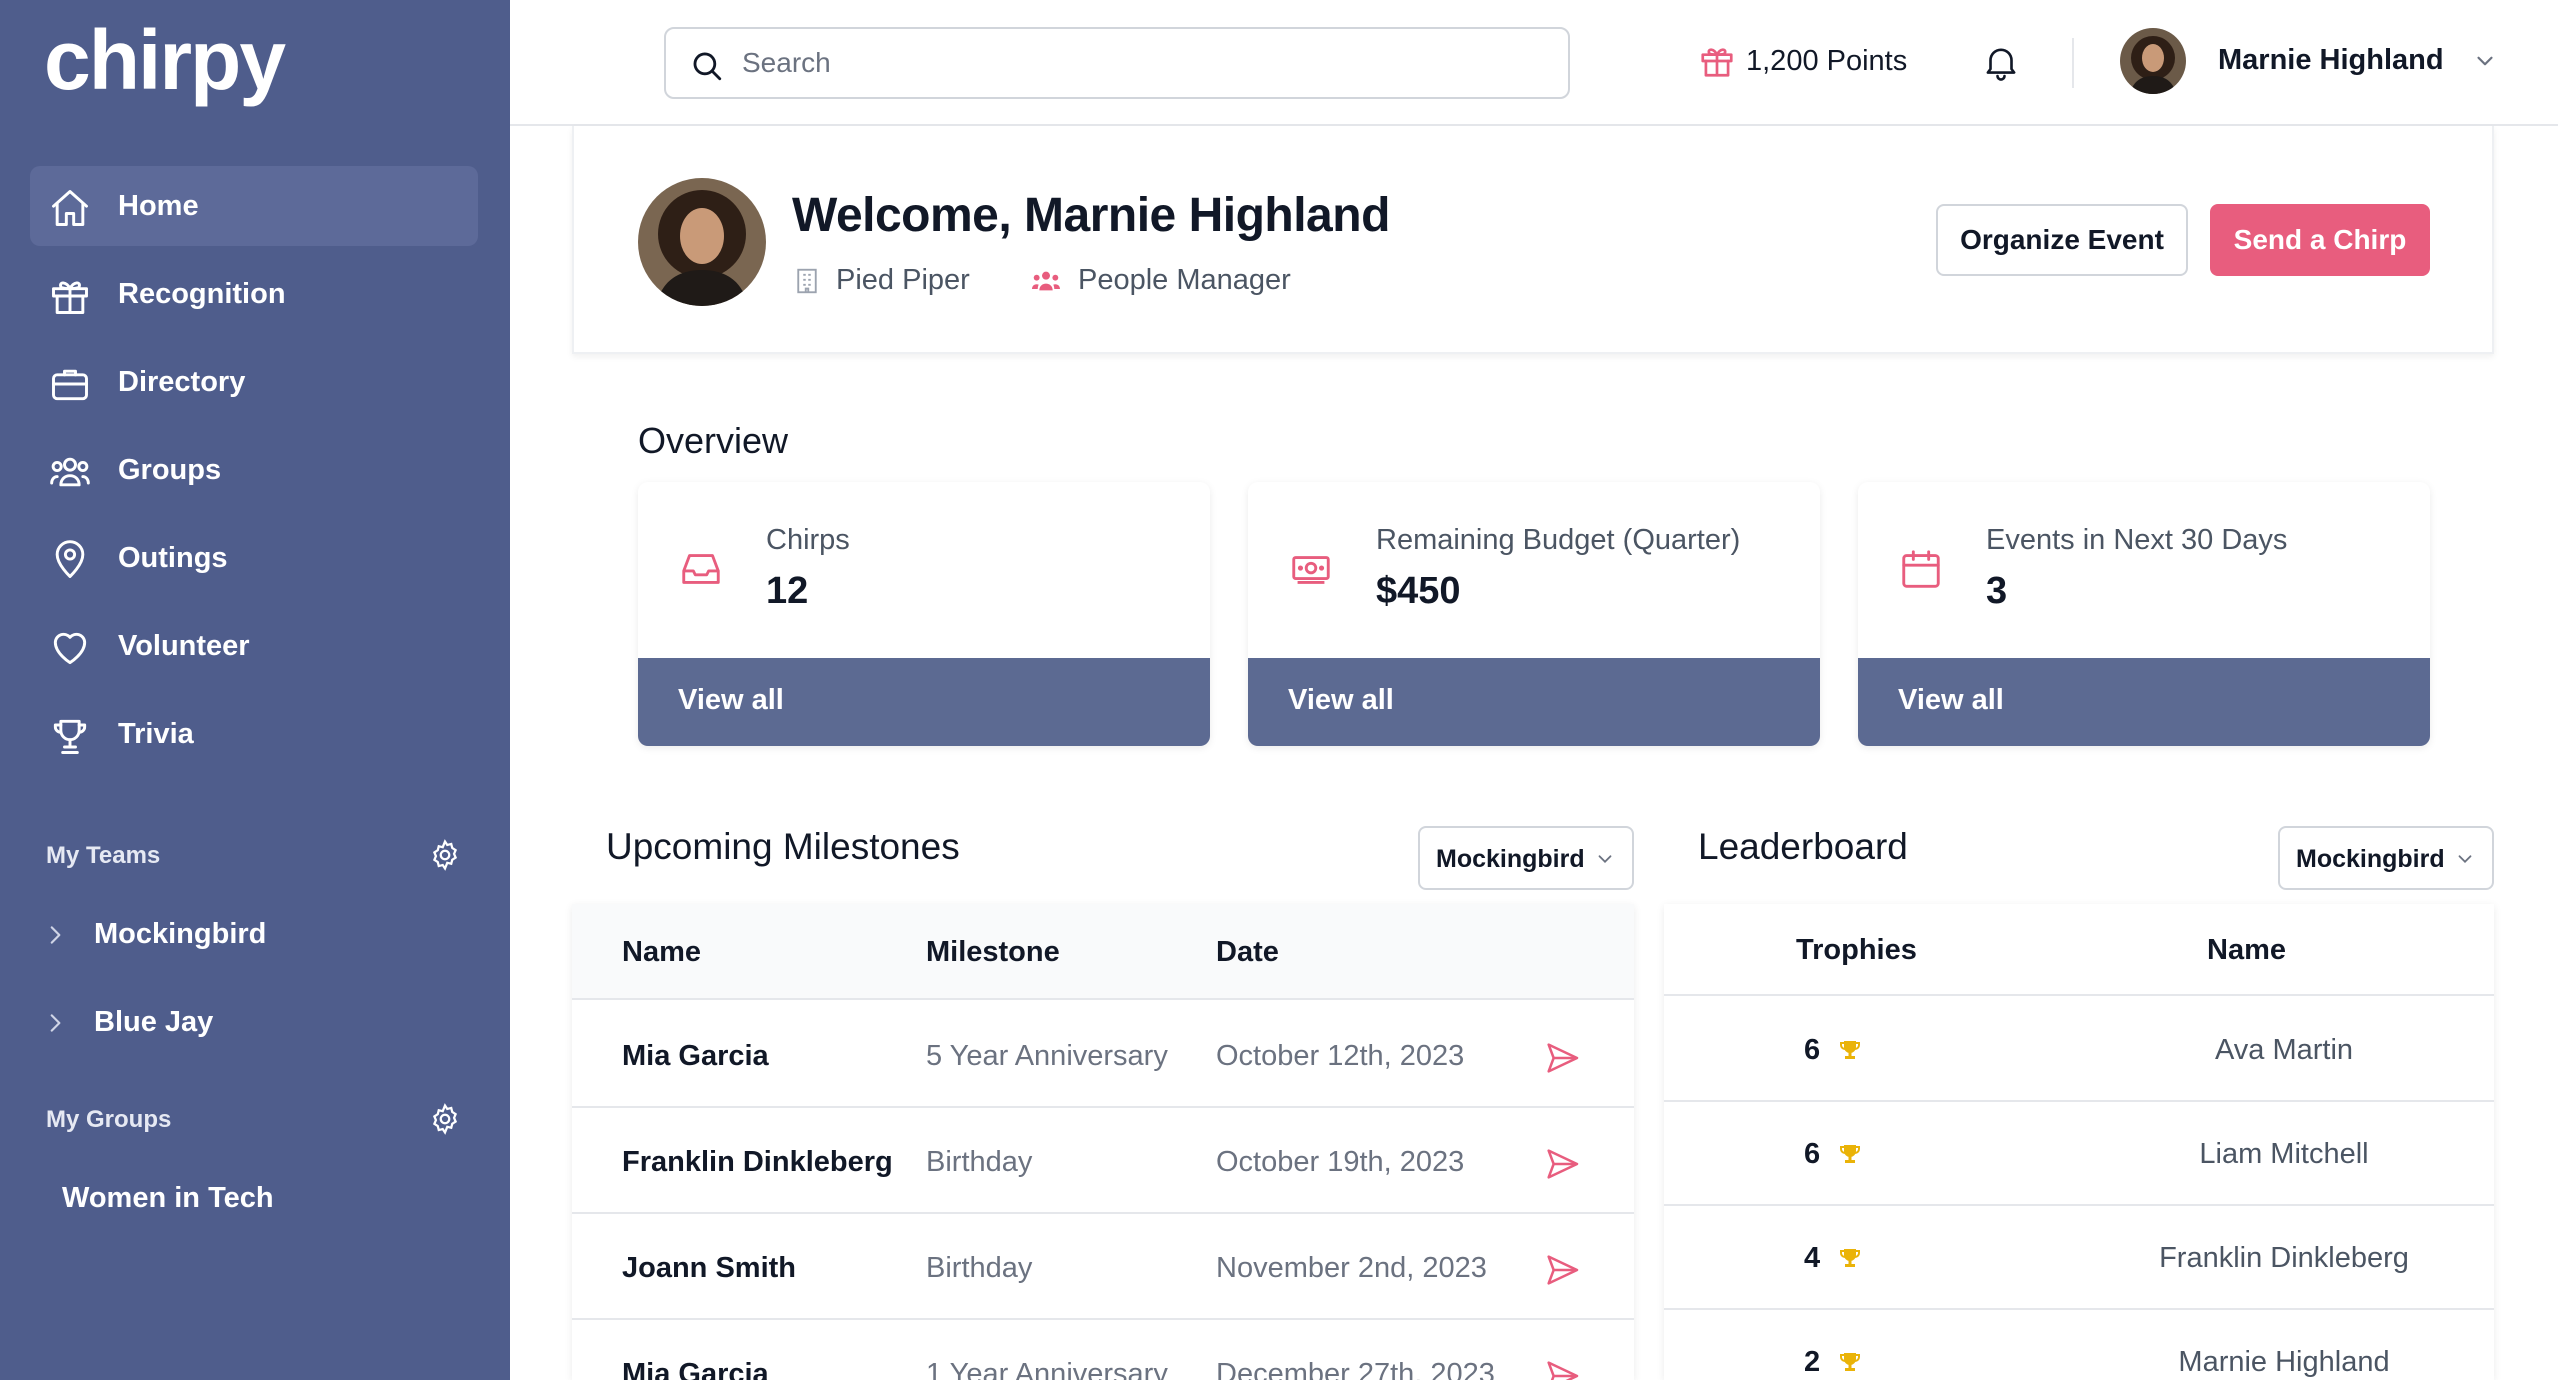 The image size is (2558, 1380). Describe the element at coordinates (2062, 240) in the screenshot. I see `organize-event-button: Organize Event` at that location.